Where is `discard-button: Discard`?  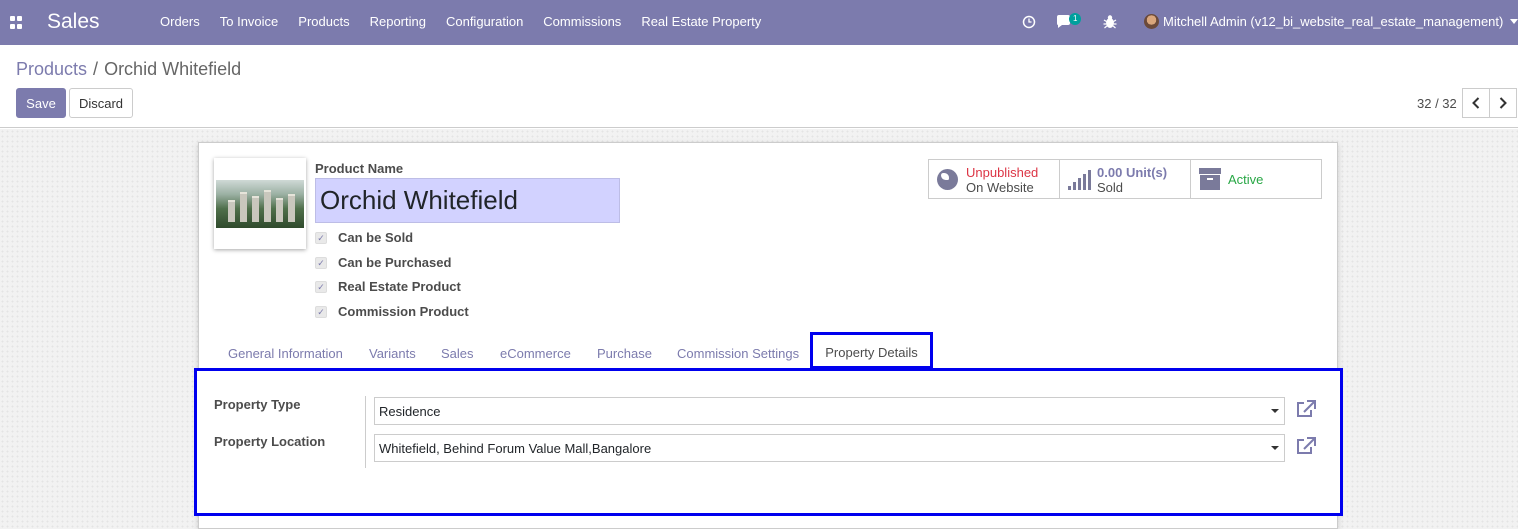 discard-button: Discard is located at coordinates (101, 103).